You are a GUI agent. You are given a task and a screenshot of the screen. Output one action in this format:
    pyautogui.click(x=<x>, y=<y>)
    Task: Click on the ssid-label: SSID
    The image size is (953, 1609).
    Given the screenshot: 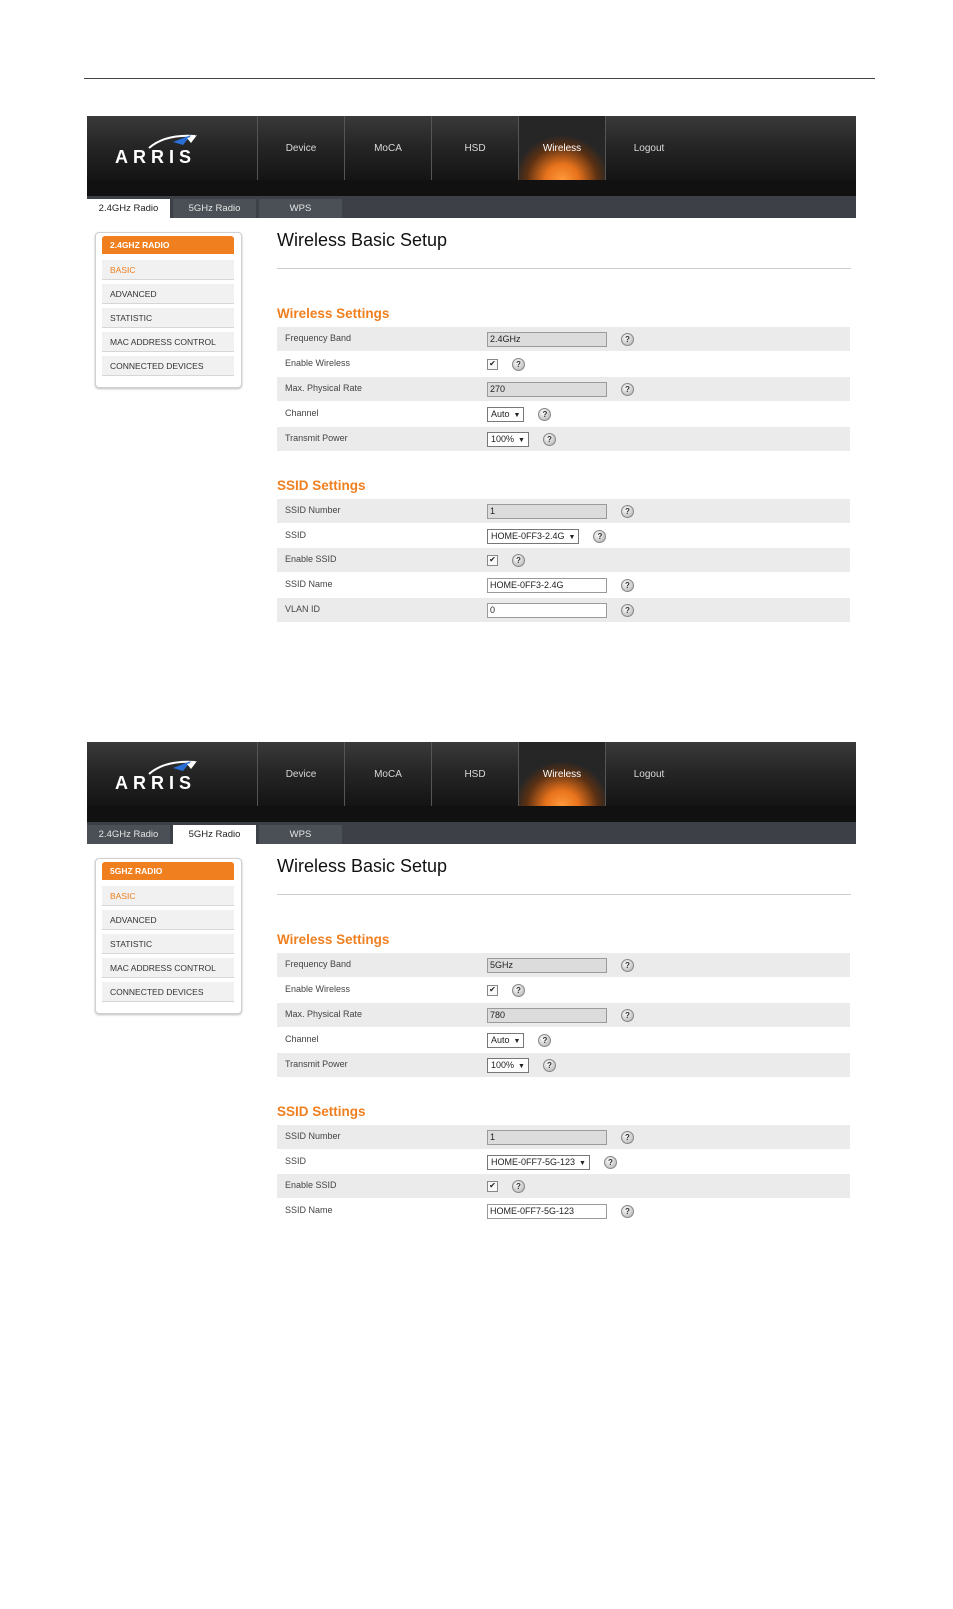 What is the action you would take?
    pyautogui.click(x=296, y=535)
    